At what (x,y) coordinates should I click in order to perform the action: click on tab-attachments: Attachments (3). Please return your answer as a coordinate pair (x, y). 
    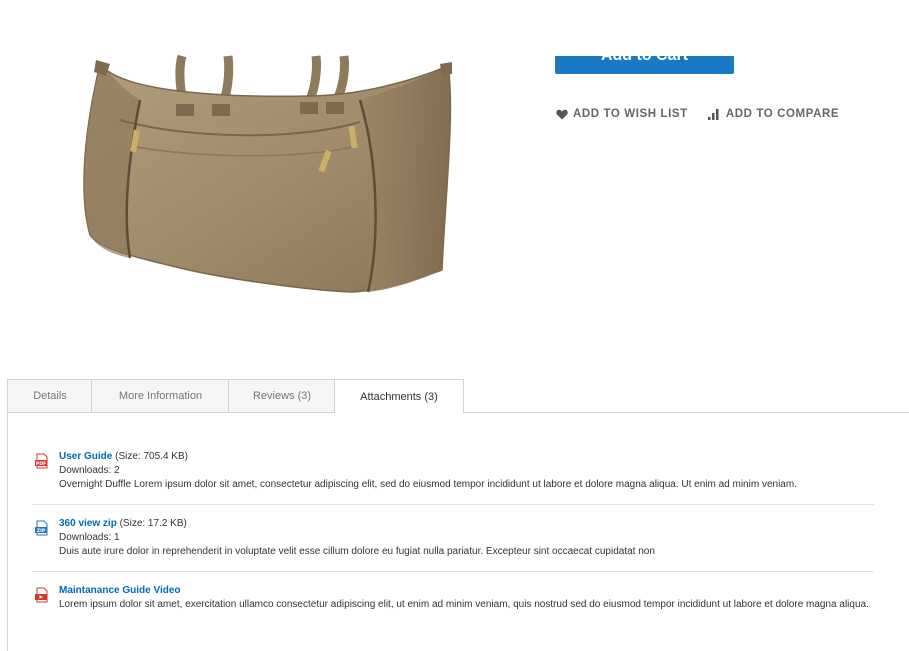
    Looking at the image, I should click on (399, 396).